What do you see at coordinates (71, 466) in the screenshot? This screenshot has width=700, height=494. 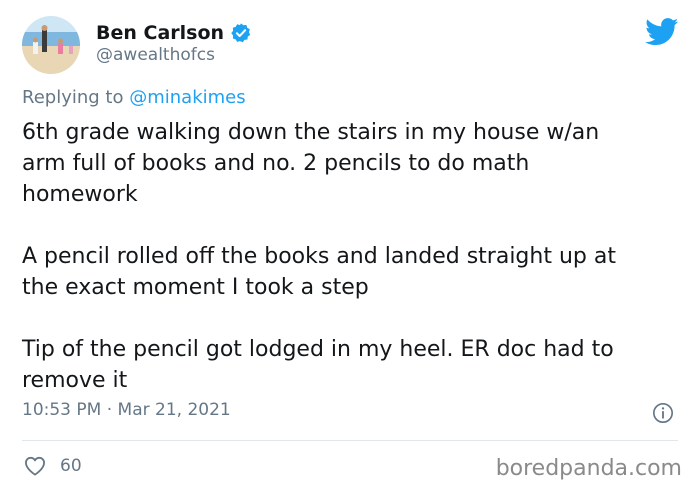 I see `like-count: 60` at bounding box center [71, 466].